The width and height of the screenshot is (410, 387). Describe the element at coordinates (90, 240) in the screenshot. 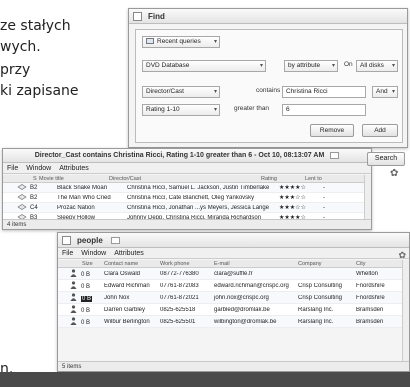

I see `people-title: people` at that location.